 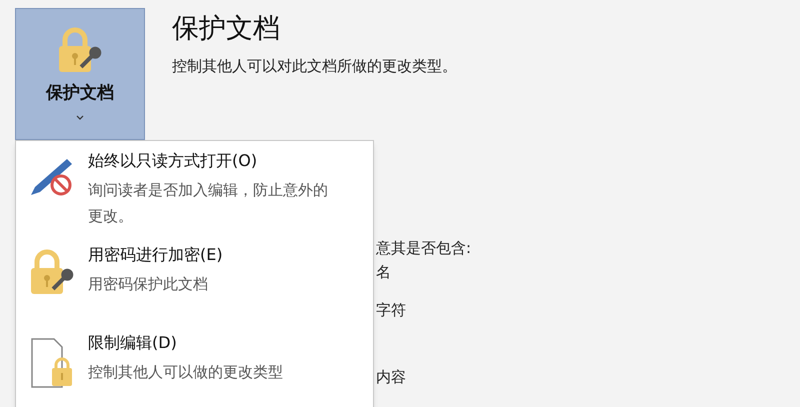 I want to click on section-title: 保护文档, so click(x=226, y=29).